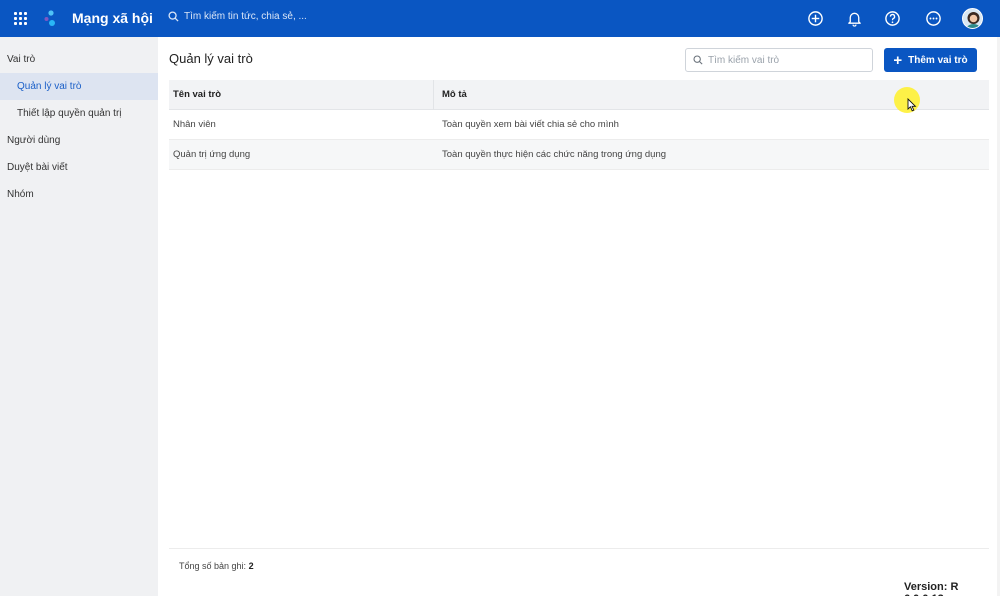  Describe the element at coordinates (37, 167) in the screenshot. I see `sidebar-item-label: Duyệt bài viết` at that location.